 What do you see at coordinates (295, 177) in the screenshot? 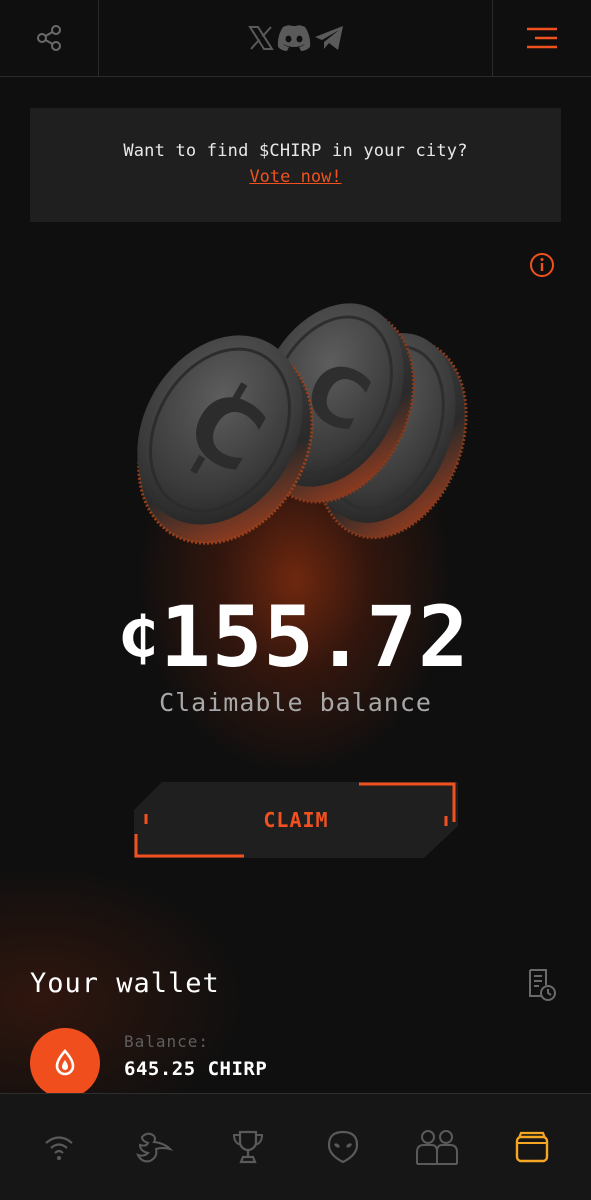
I see `vote-now-link: Vote now!` at bounding box center [295, 177].